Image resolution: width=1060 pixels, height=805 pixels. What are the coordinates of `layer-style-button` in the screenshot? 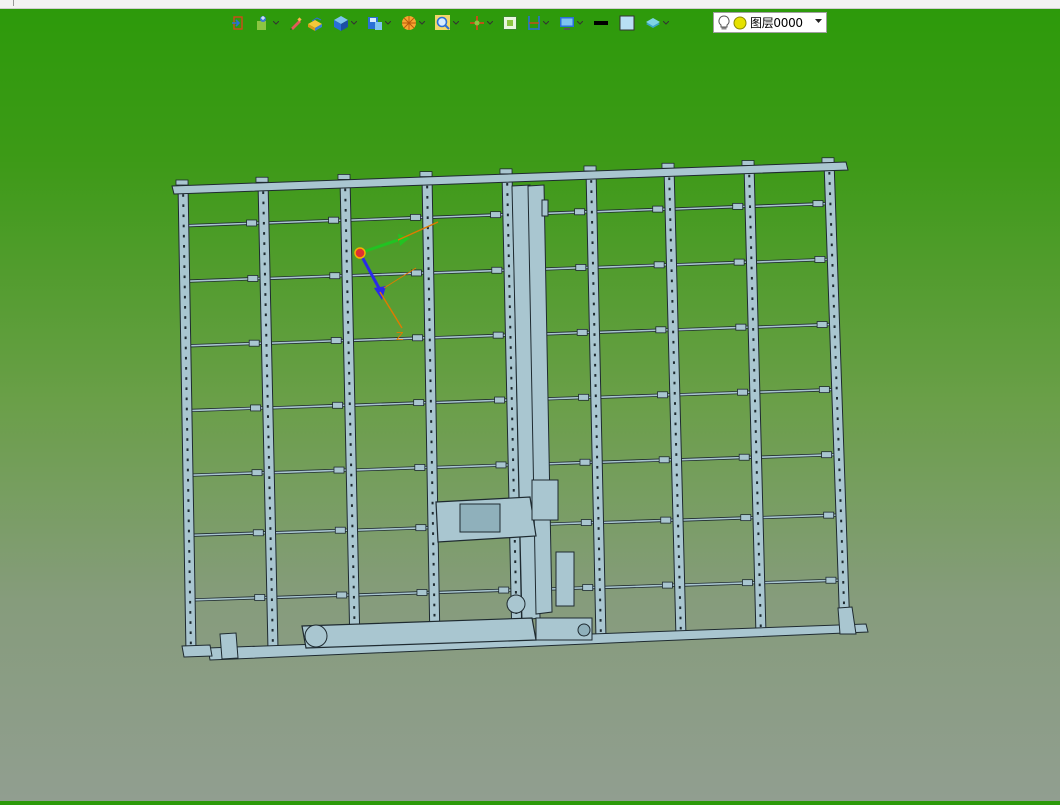 It's located at (657, 23).